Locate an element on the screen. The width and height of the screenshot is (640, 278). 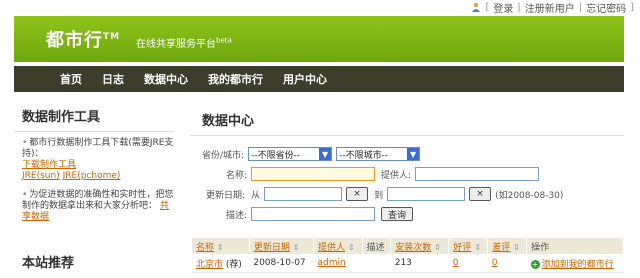
add-icon: + is located at coordinates (535, 264).